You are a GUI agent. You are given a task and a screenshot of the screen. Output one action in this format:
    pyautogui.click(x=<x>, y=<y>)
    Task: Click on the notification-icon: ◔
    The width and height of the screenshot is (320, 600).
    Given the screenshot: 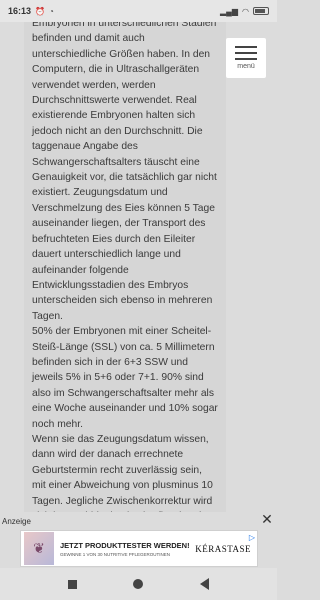 What is the action you would take?
    pyautogui.click(x=51, y=11)
    